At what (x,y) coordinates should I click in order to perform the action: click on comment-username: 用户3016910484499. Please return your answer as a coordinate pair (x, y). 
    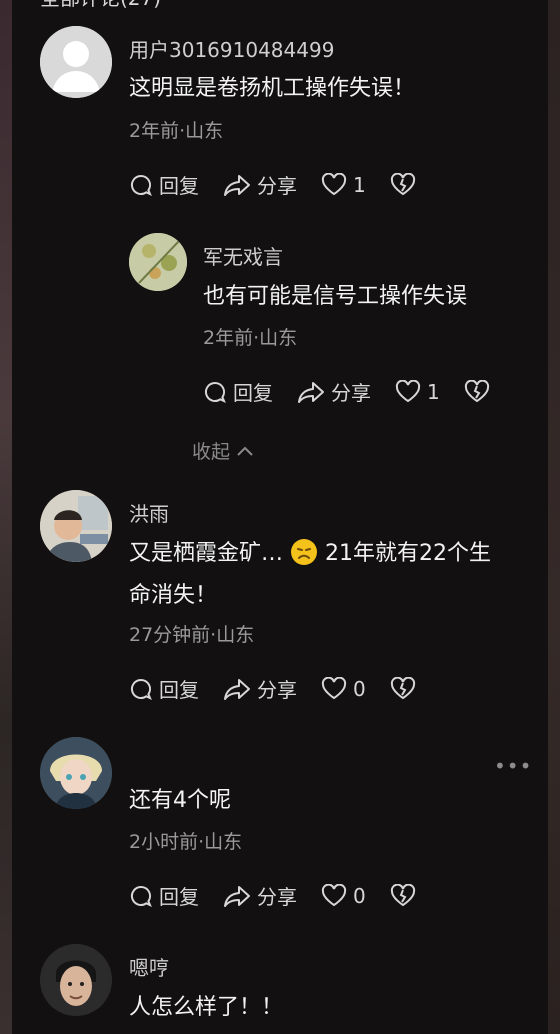
    Looking at the image, I should click on (231, 48).